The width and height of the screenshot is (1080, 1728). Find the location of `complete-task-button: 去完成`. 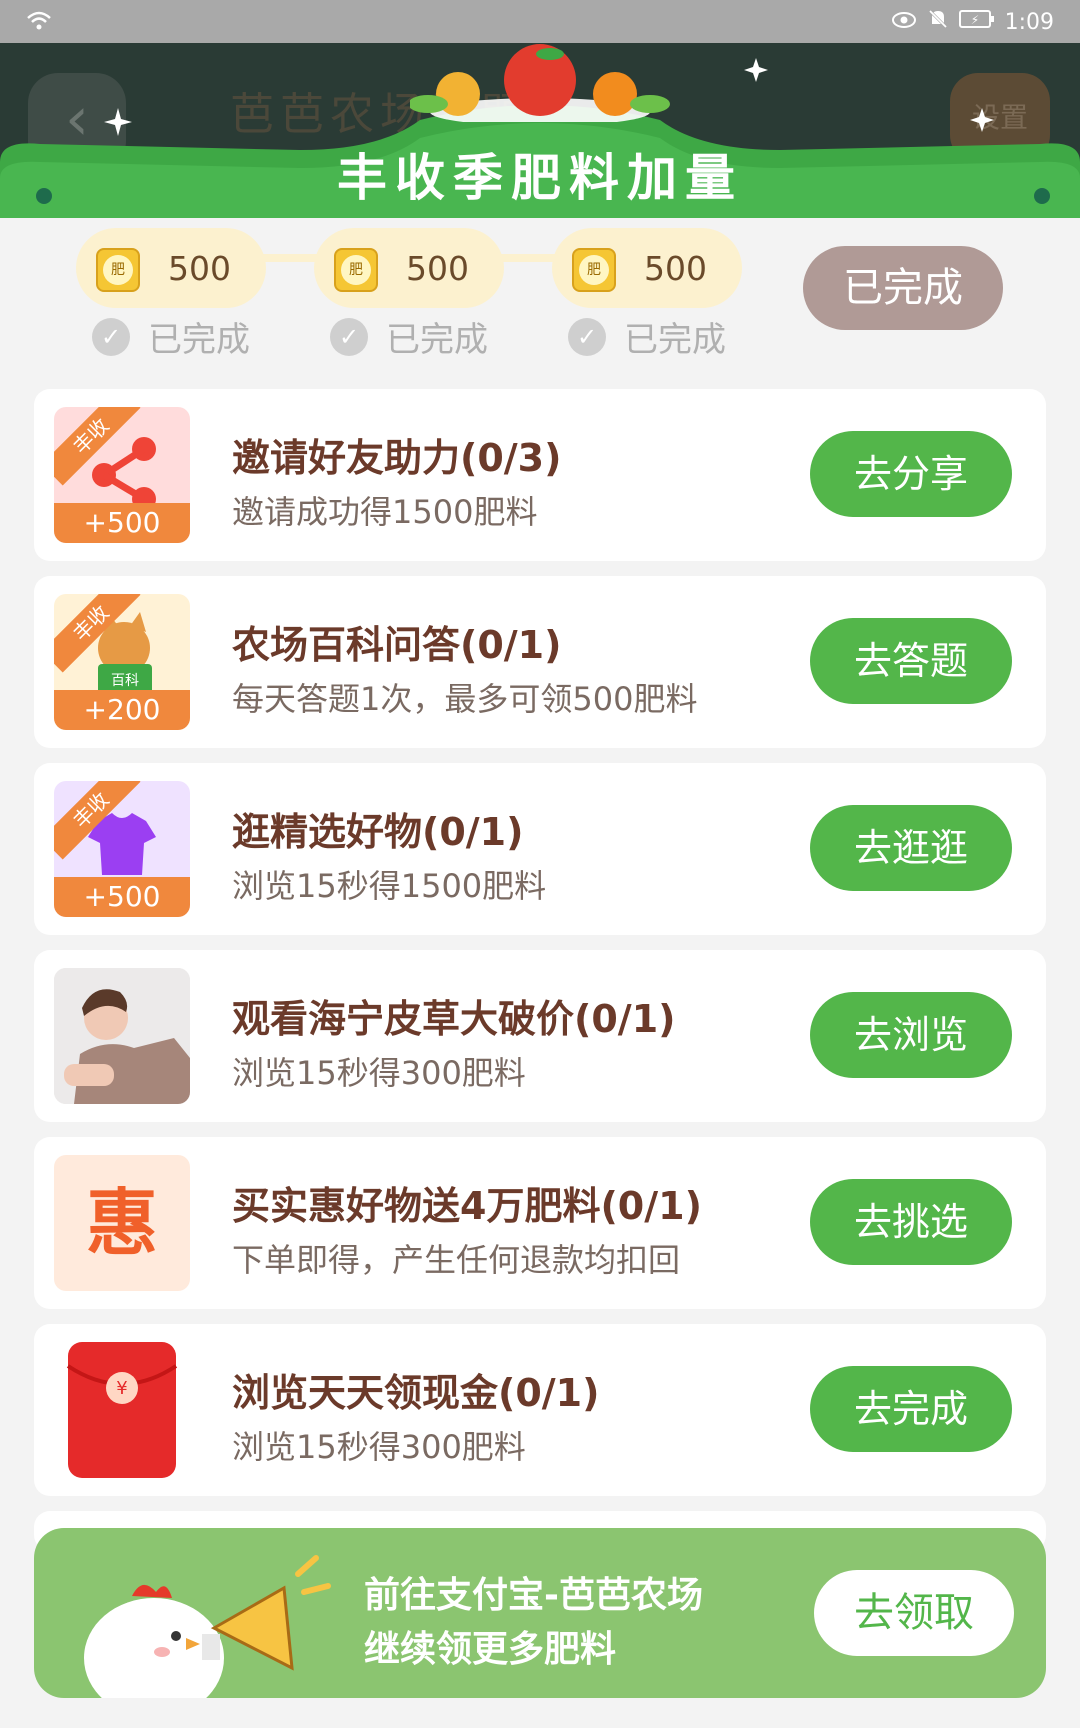

complete-task-button: 去完成 is located at coordinates (911, 1409).